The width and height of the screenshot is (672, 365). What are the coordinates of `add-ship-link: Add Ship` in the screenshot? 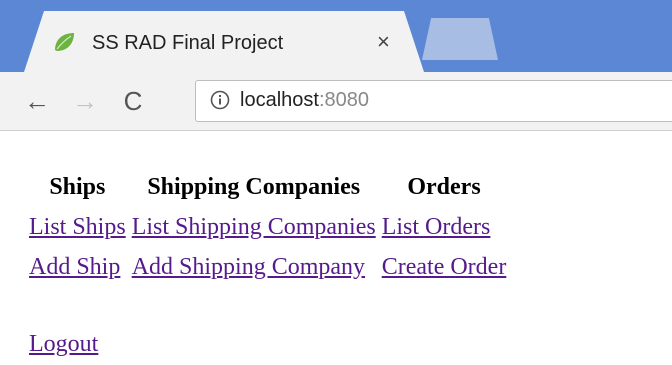 It's located at (74, 267).